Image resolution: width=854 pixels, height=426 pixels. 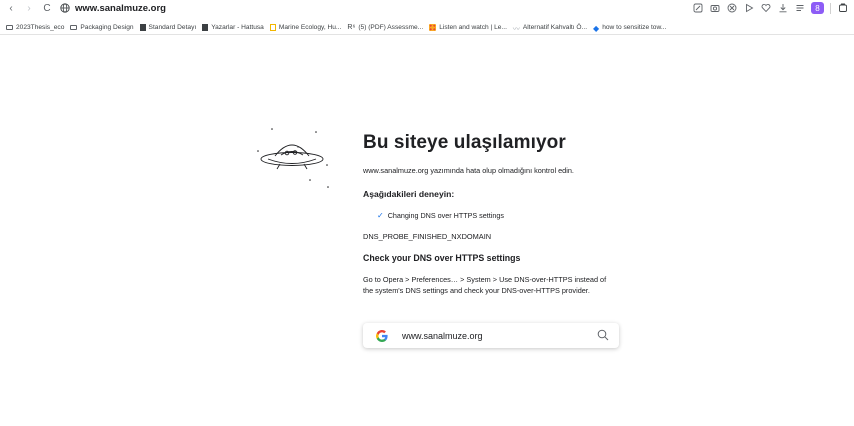 I want to click on search-icon, so click(x=603, y=335).